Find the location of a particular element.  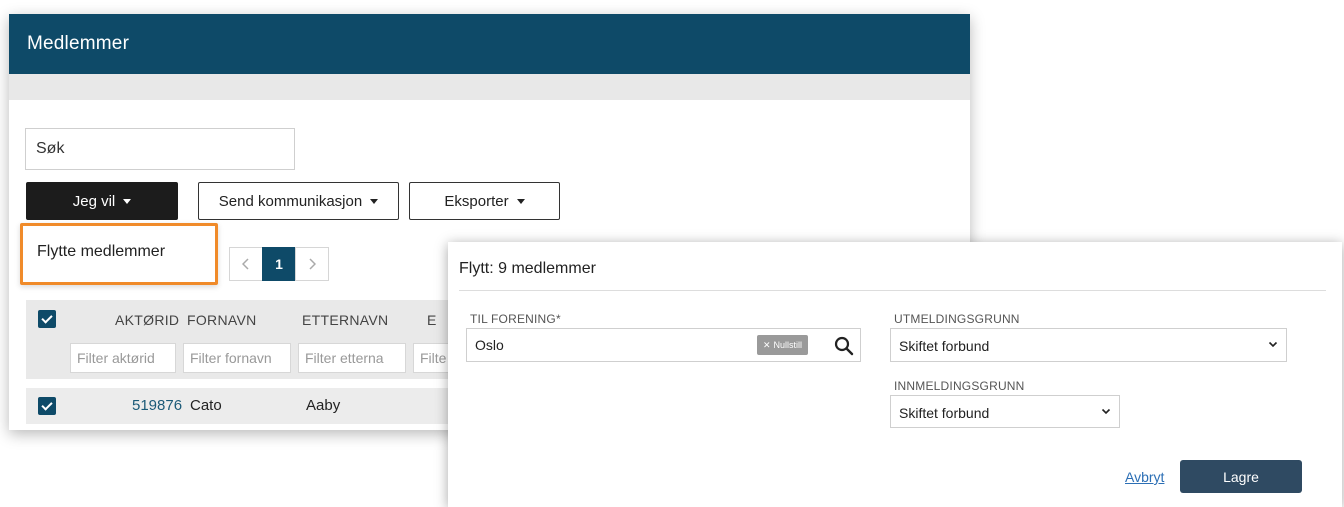

page-button-current: 1 is located at coordinates (279, 264).